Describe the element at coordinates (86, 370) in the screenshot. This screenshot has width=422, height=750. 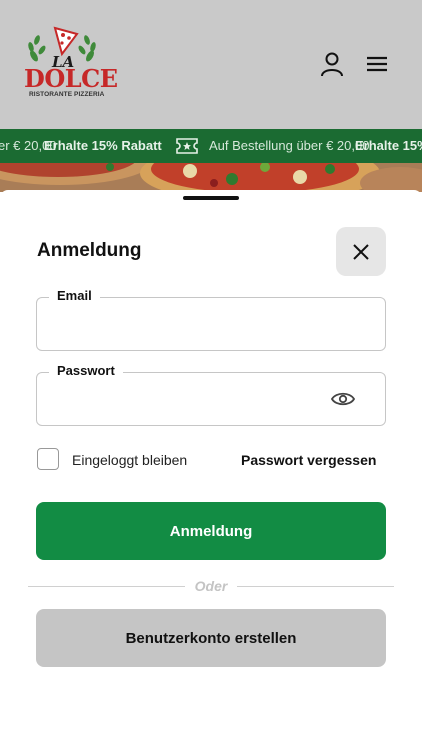
I see `password-label: Passwort` at that location.